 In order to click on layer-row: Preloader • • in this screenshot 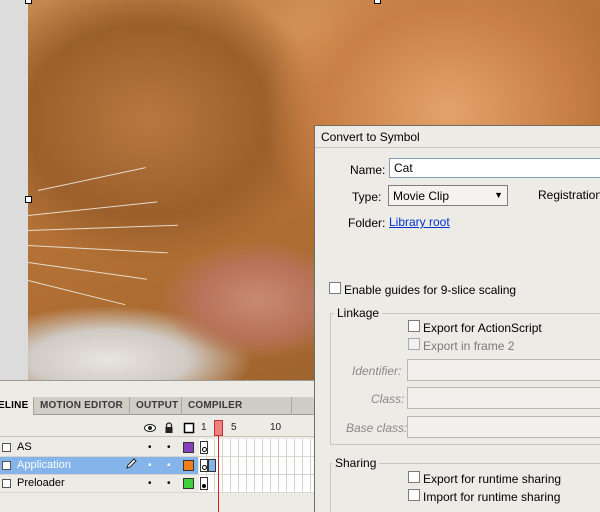, I will do `click(157, 484)`.